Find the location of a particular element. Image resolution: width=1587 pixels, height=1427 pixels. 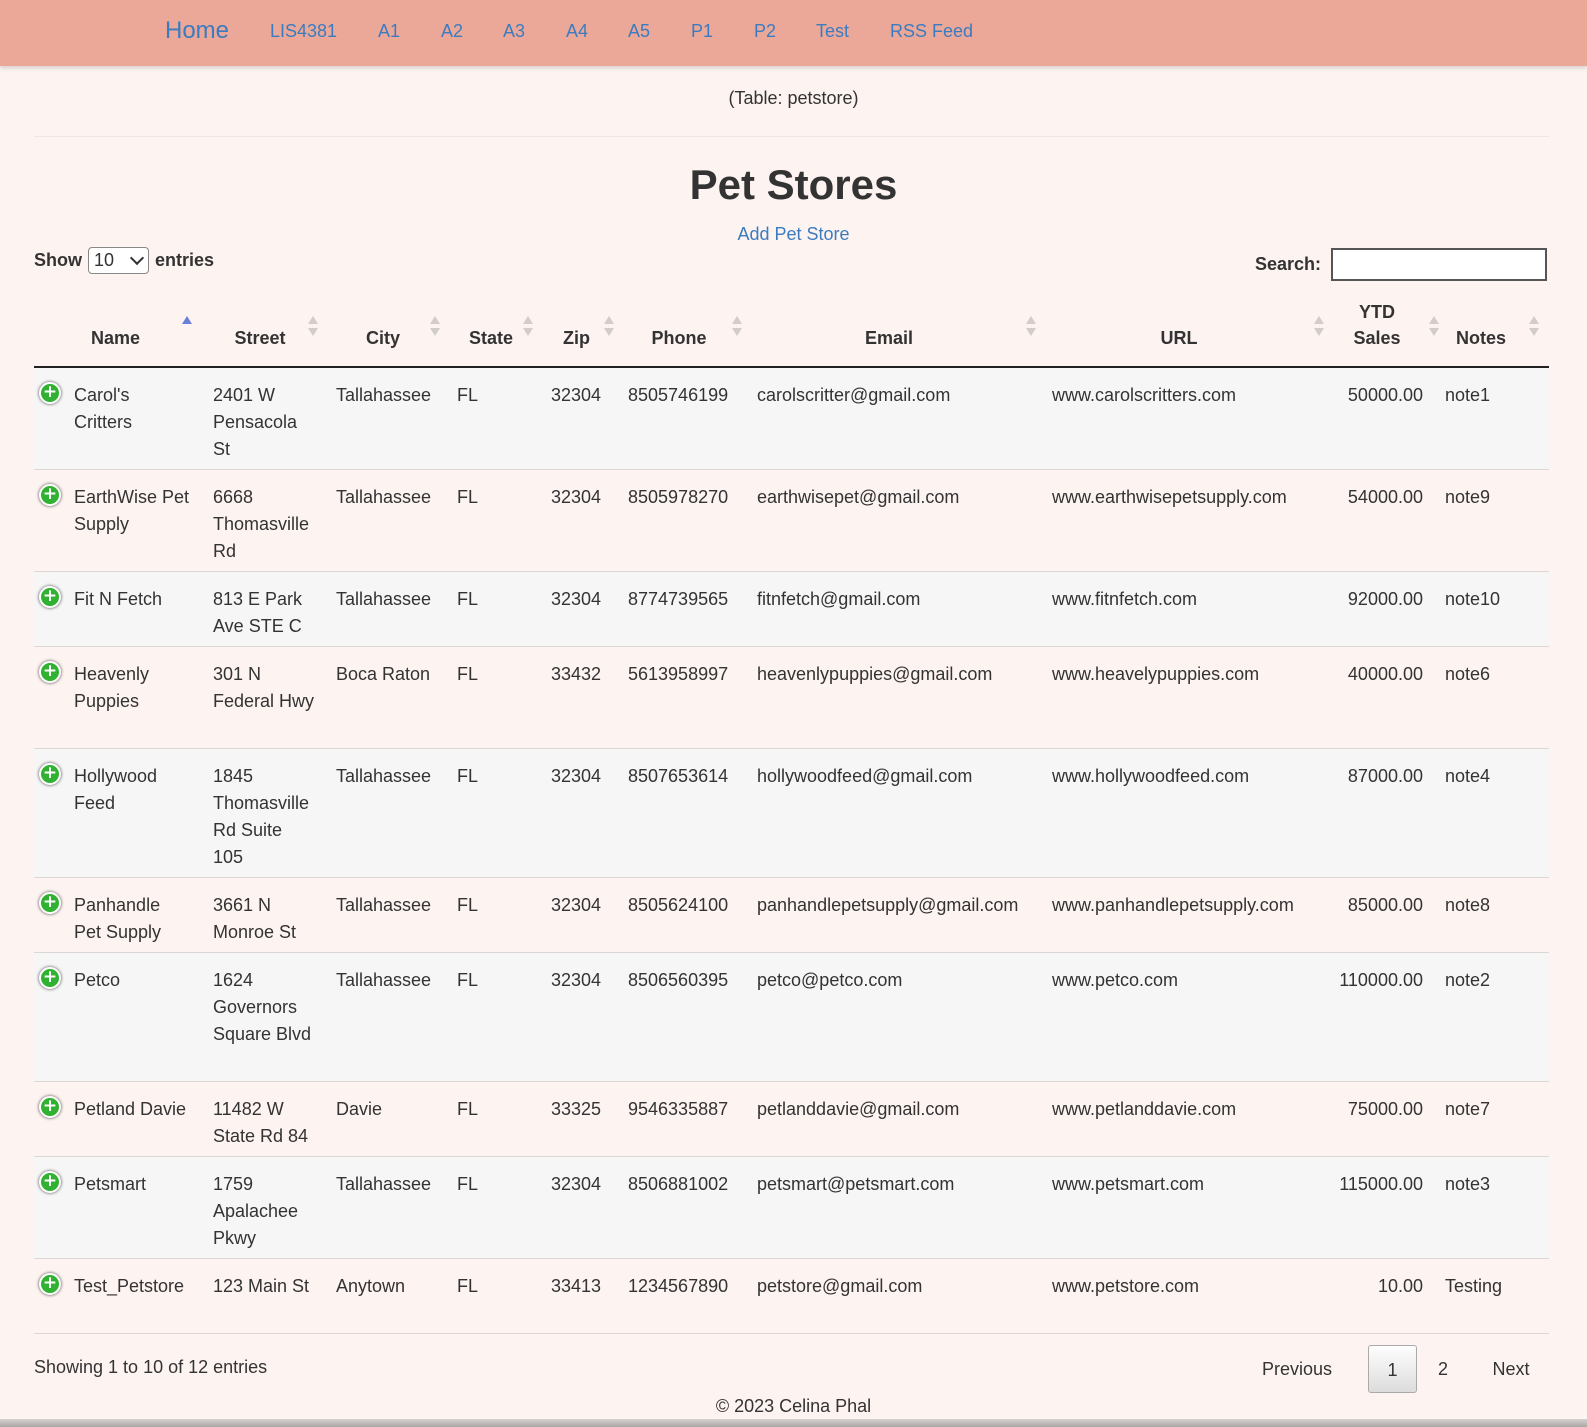

nav-link-a5: A5 is located at coordinates (639, 31).